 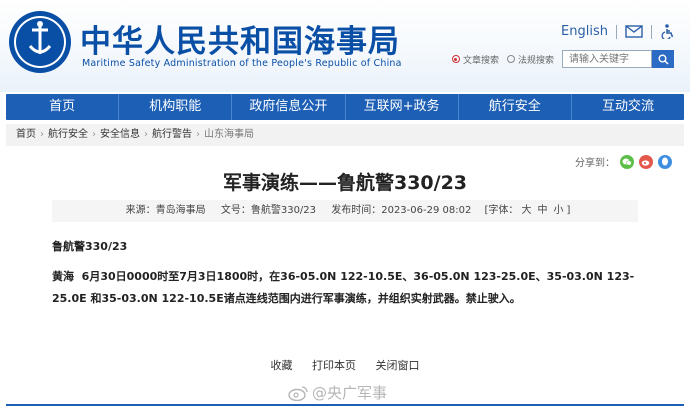 What do you see at coordinates (63, 107) in the screenshot?
I see `nav-item-home: 首页` at bounding box center [63, 107].